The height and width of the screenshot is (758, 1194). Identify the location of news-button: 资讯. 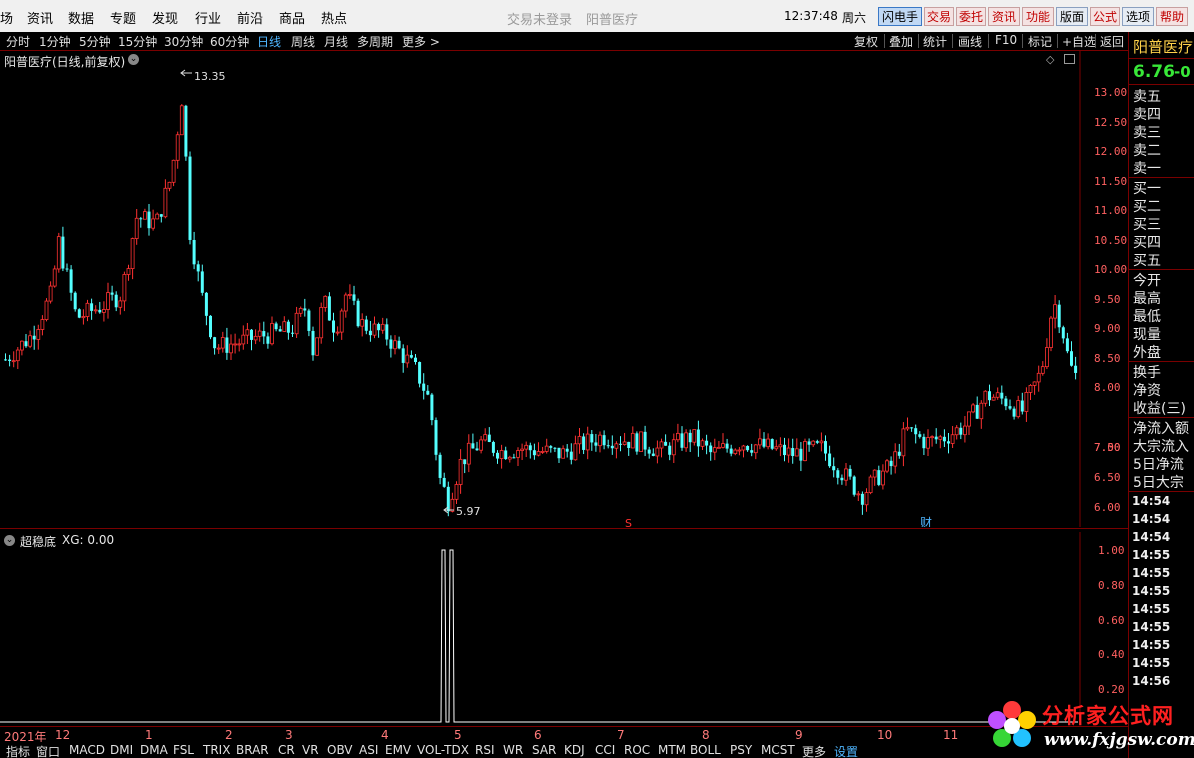
(1004, 16).